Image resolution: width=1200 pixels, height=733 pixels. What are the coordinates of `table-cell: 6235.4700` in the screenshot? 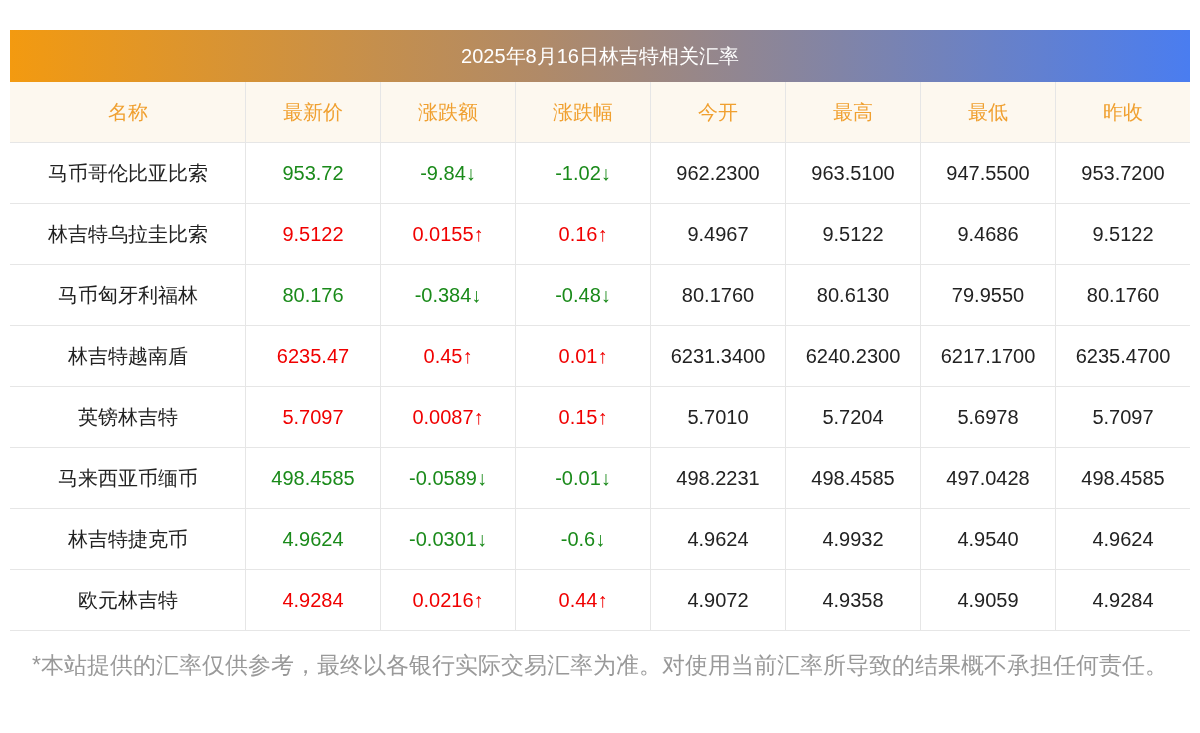 It's located at (1122, 356).